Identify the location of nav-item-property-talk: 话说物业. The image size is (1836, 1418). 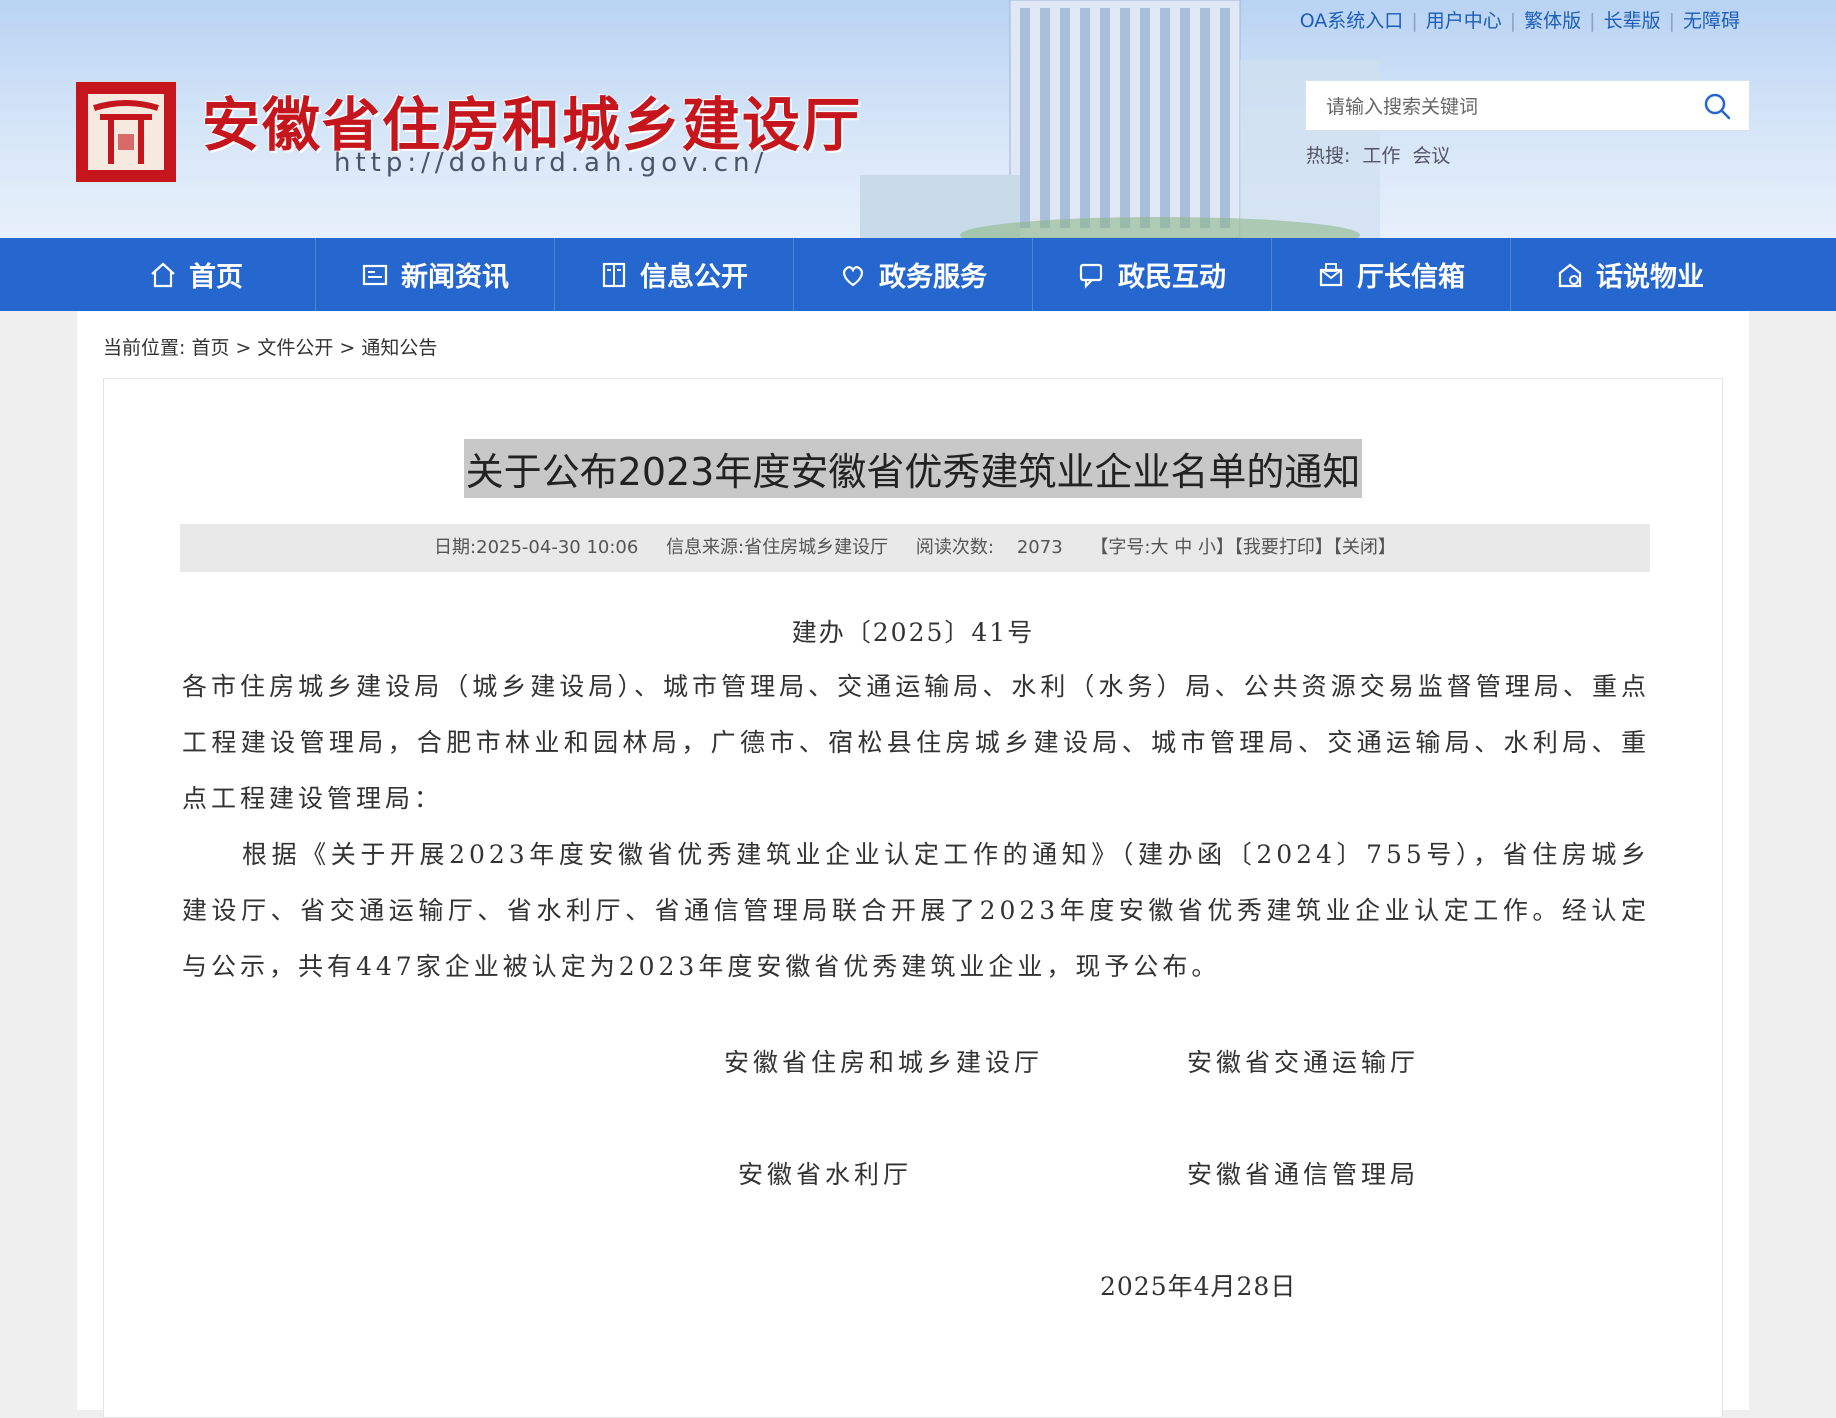
(1630, 274).